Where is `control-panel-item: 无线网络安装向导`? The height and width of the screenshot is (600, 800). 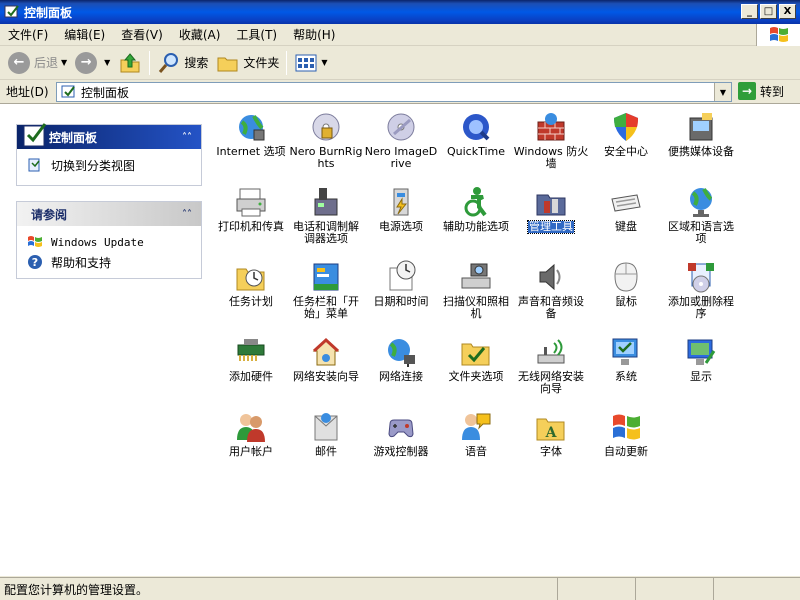
control-panel-item: 无线网络安装向导 is located at coordinates (551, 365).